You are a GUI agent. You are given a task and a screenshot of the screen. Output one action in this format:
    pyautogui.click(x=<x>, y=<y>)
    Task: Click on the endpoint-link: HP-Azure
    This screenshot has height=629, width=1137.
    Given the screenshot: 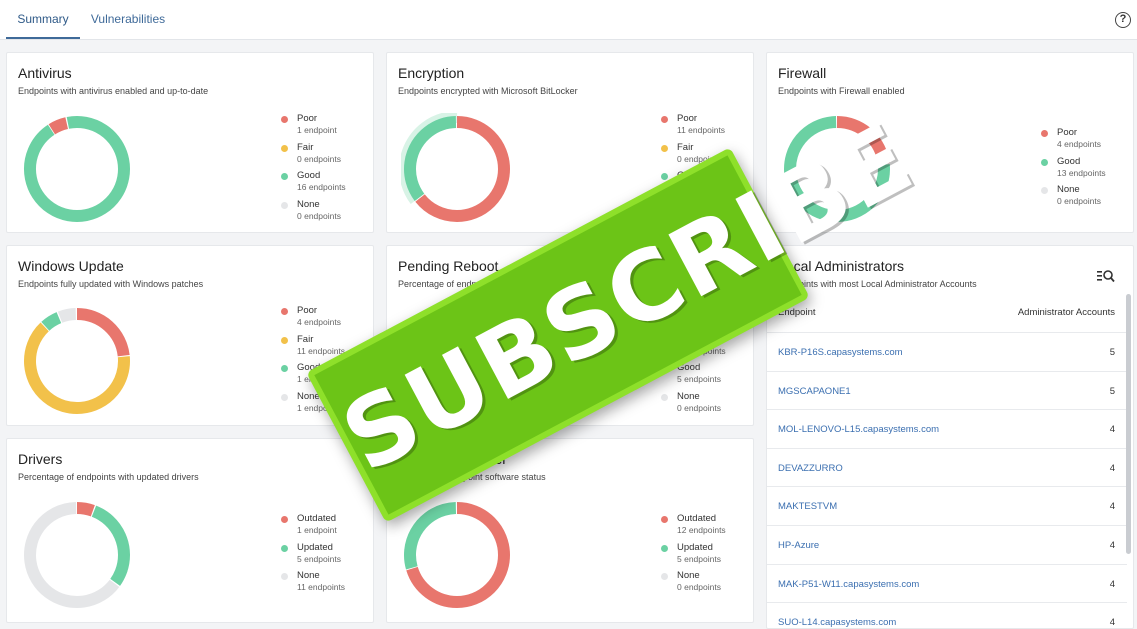 What is the action you would take?
    pyautogui.click(x=798, y=545)
    